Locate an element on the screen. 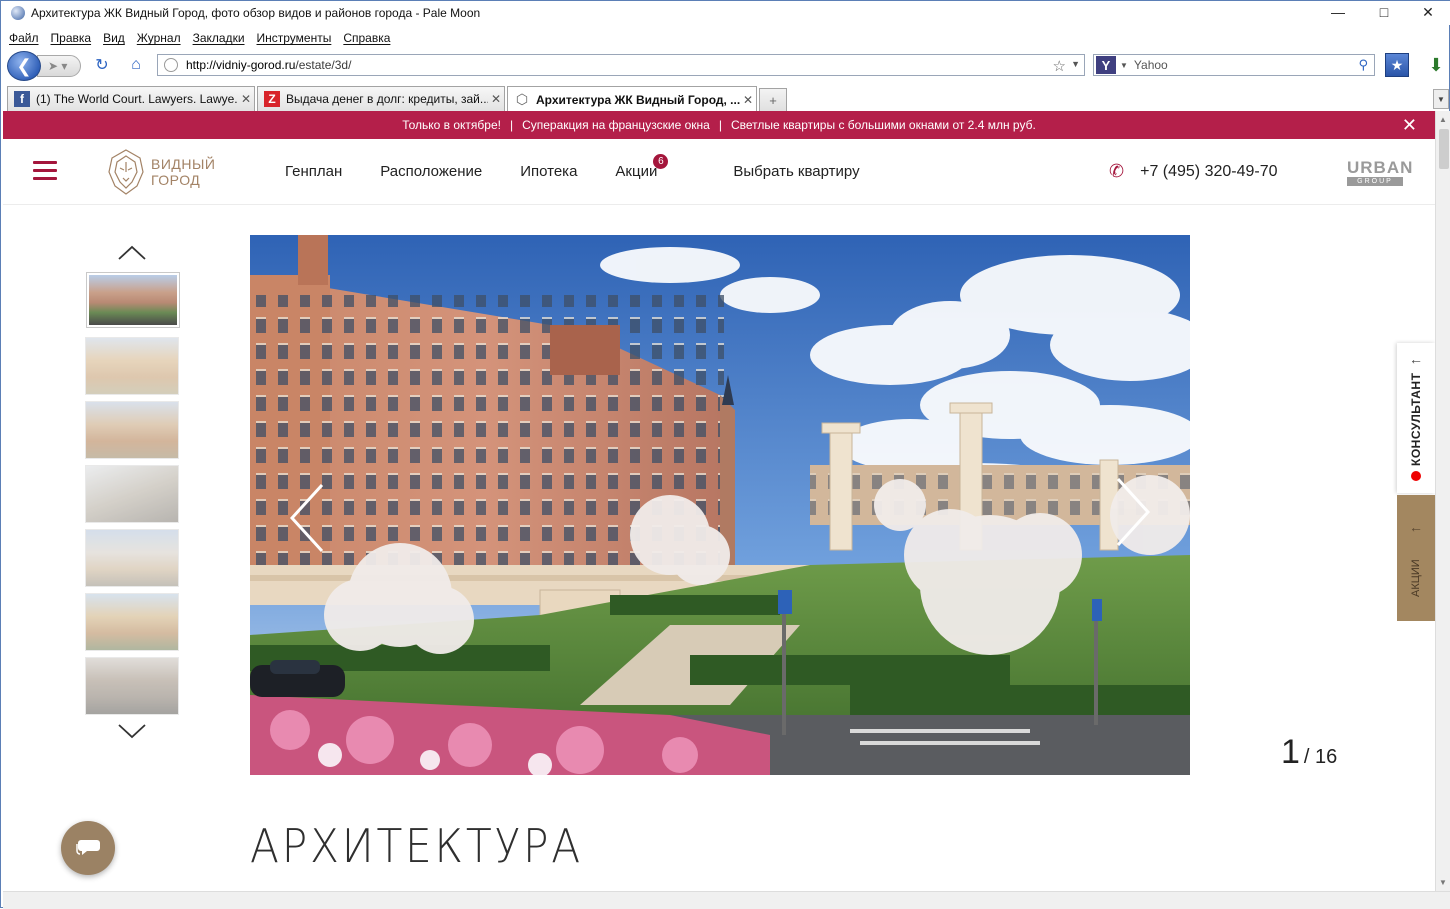 This screenshot has height=909, width=1450. forward-arrow-icon: ➤ is located at coordinates (53, 66).